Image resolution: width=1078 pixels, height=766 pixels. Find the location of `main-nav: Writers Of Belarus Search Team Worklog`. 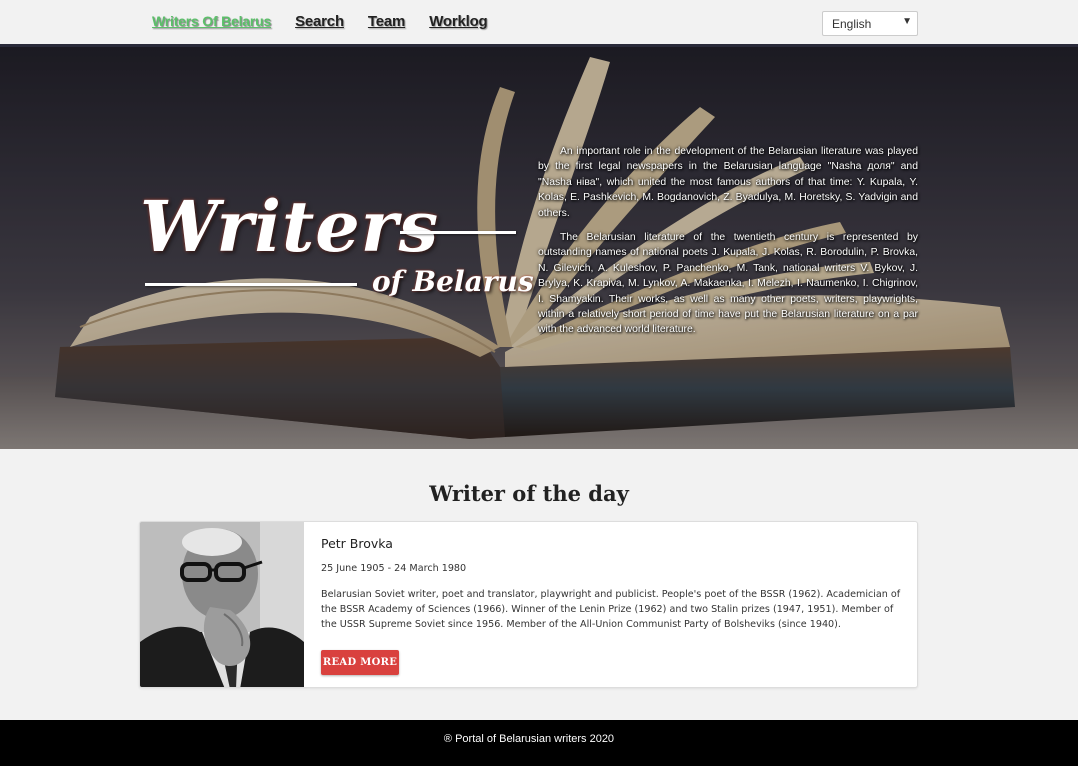

main-nav: Writers Of Belarus Search Team Worklog is located at coordinates (320, 21).